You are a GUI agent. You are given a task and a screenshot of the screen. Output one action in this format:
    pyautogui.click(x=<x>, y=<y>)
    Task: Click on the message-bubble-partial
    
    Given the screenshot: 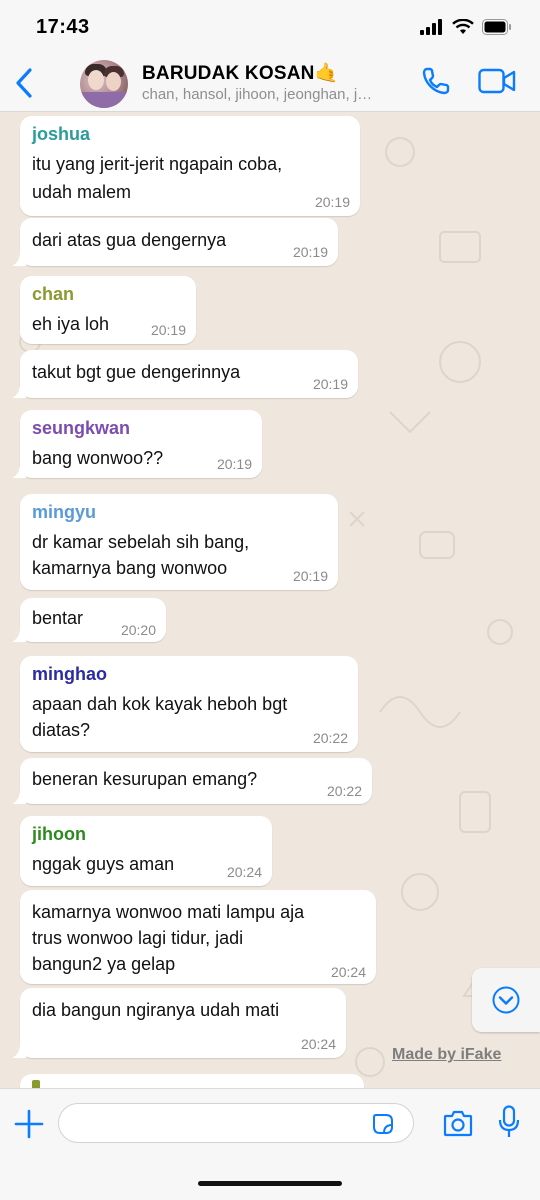 What is the action you would take?
    pyautogui.click(x=192, y=1081)
    